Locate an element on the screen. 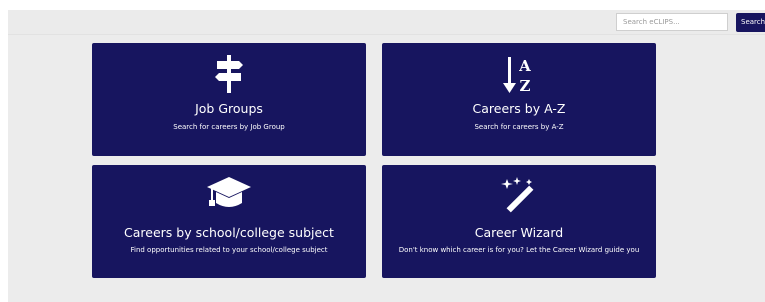 This screenshot has width=765, height=302. tile-subtitle: Search for careers by Job Group is located at coordinates (229, 127).